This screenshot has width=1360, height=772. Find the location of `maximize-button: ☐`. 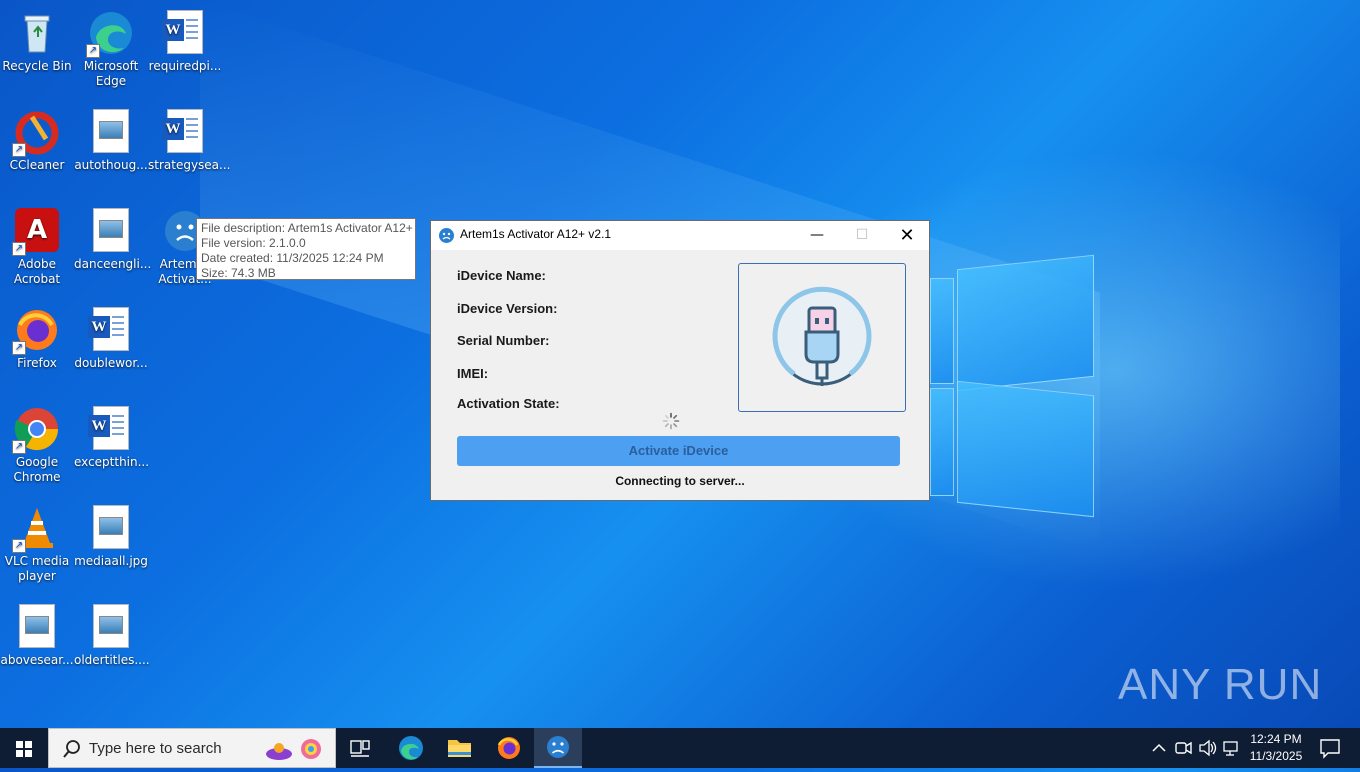

maximize-button: ☐ is located at coordinates (862, 235).